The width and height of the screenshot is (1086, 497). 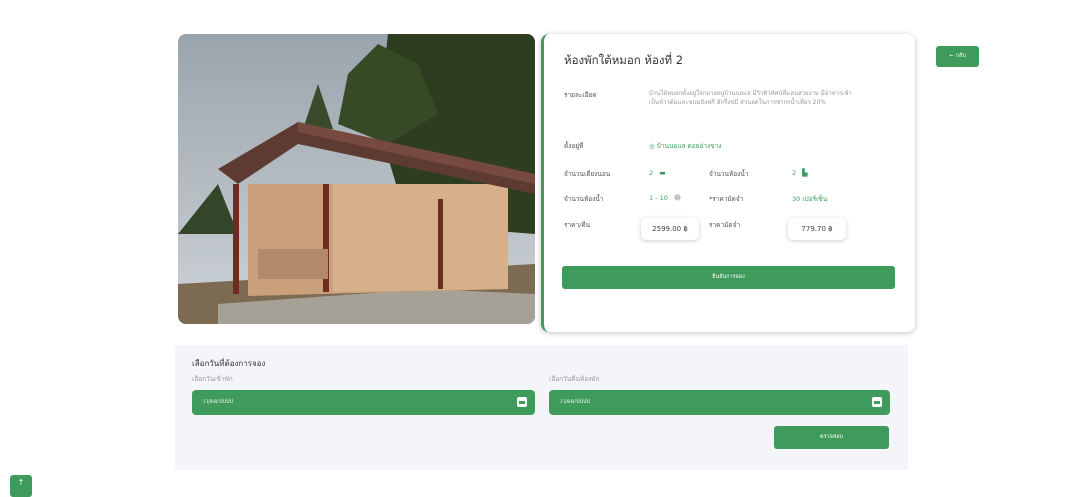 I want to click on back-button: ← กลับ, so click(x=957, y=56).